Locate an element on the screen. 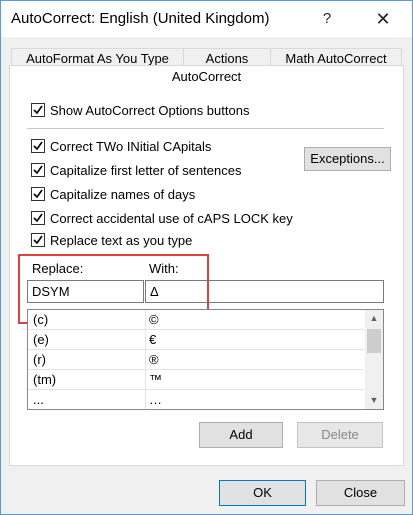  names-of-days-checkbox is located at coordinates (38, 194).